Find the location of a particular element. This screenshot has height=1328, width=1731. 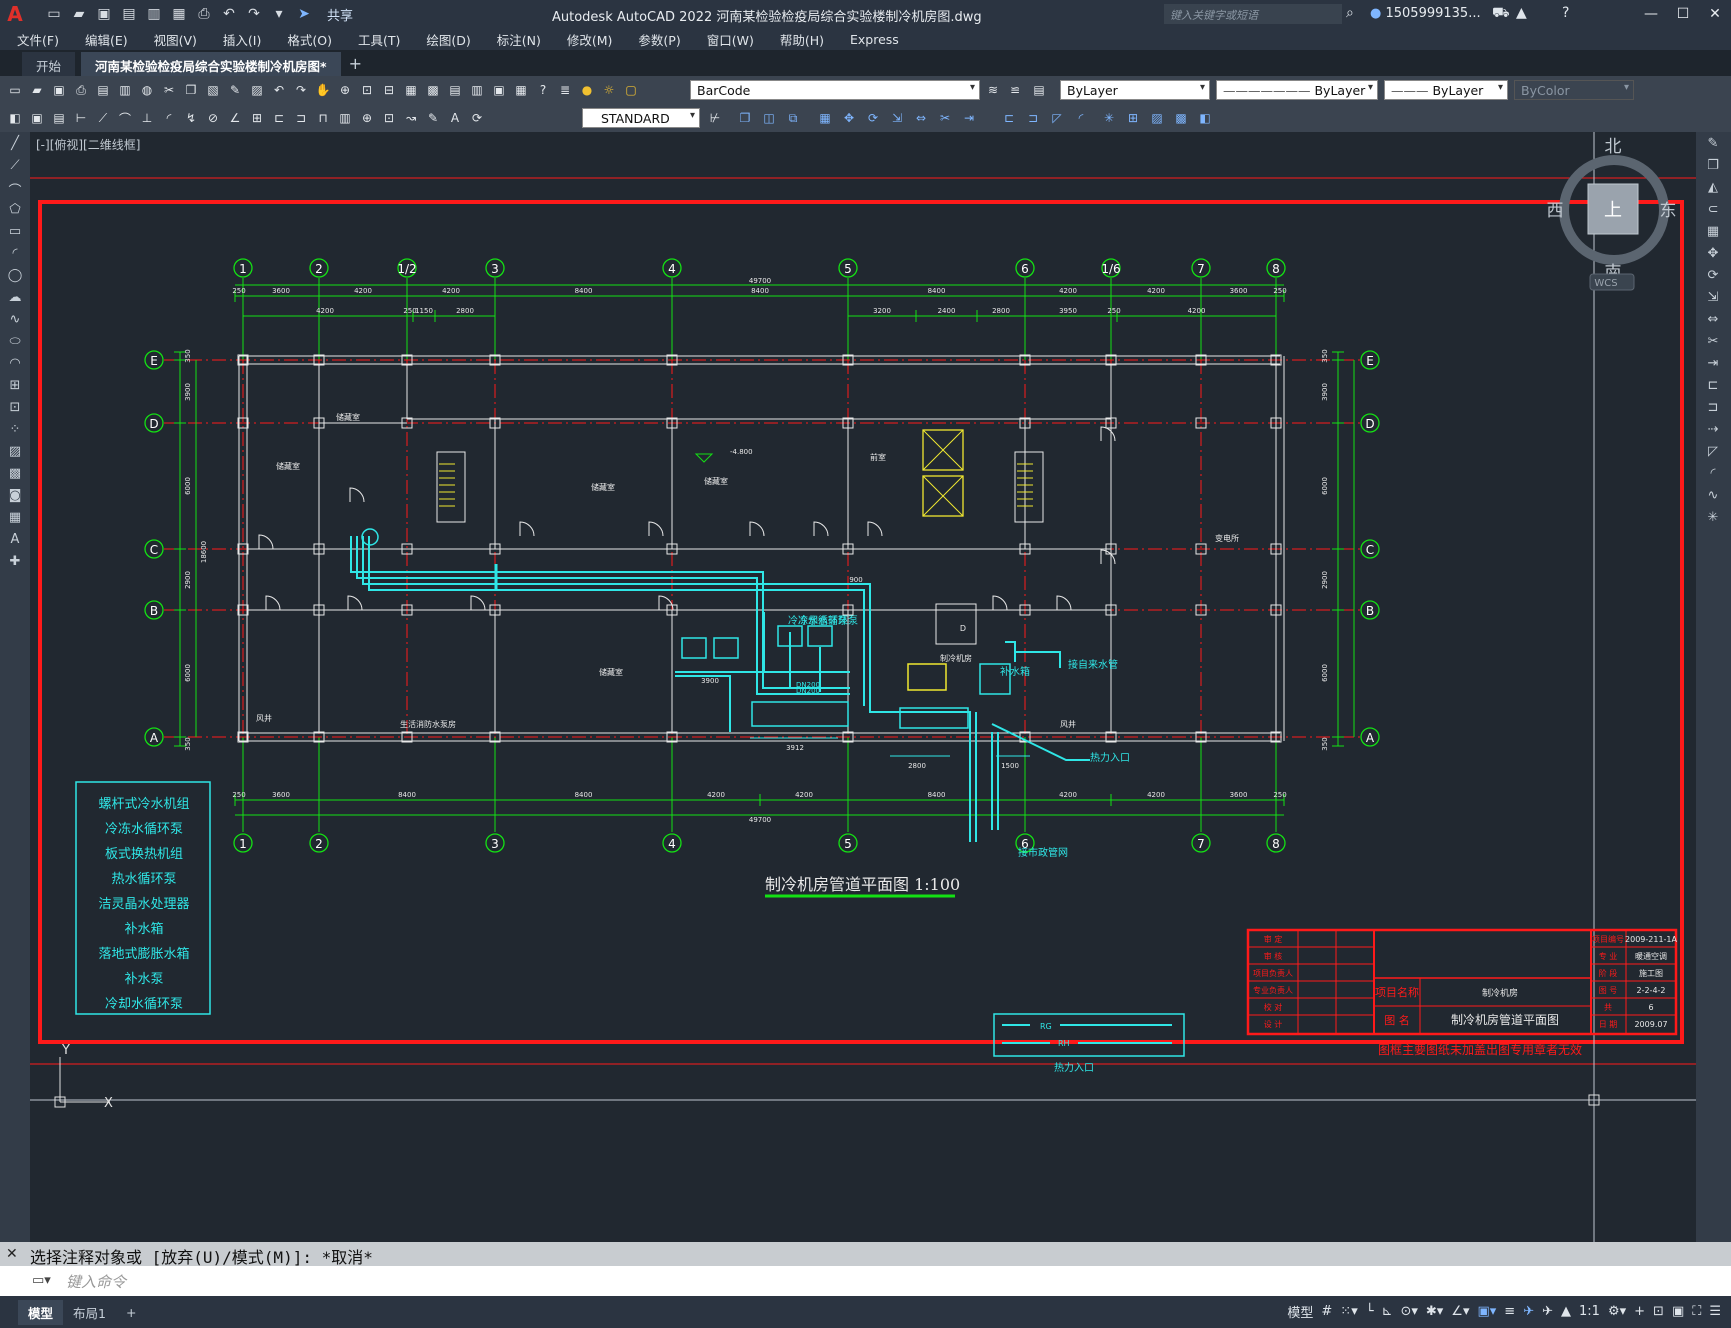

model-space-button: 模型 is located at coordinates (1300, 1311).